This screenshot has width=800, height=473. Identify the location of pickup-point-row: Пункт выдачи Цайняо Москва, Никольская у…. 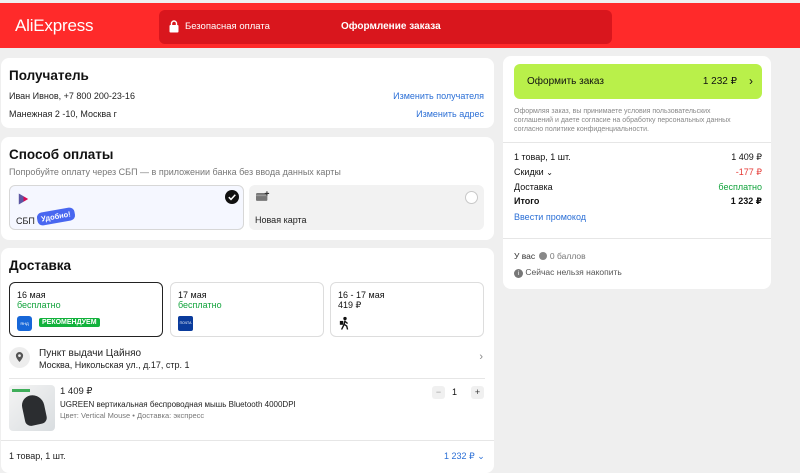
(247, 359).